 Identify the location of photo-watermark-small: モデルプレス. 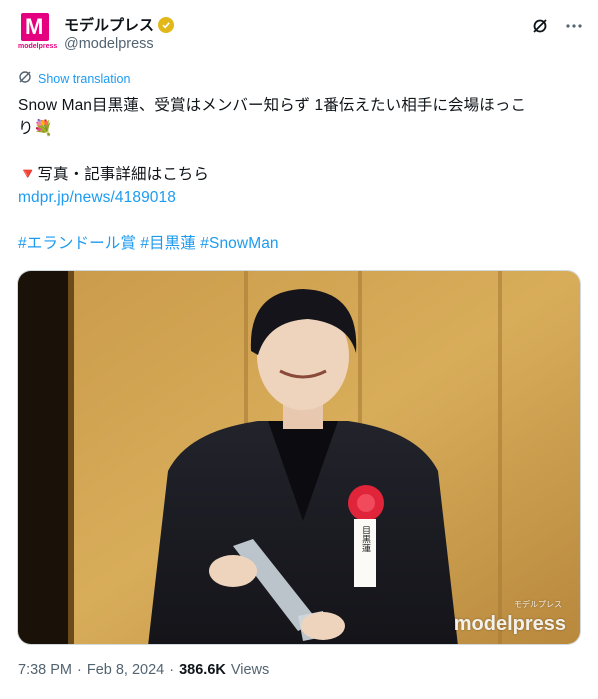
(538, 604).